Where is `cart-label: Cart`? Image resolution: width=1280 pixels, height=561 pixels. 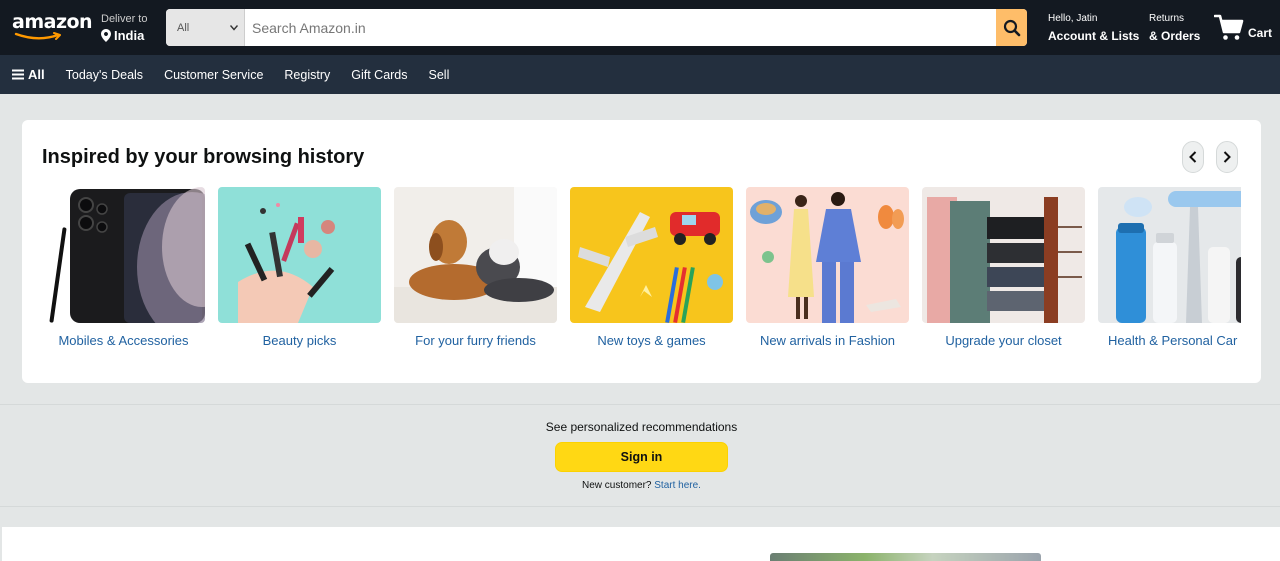 cart-label: Cart is located at coordinates (1260, 33).